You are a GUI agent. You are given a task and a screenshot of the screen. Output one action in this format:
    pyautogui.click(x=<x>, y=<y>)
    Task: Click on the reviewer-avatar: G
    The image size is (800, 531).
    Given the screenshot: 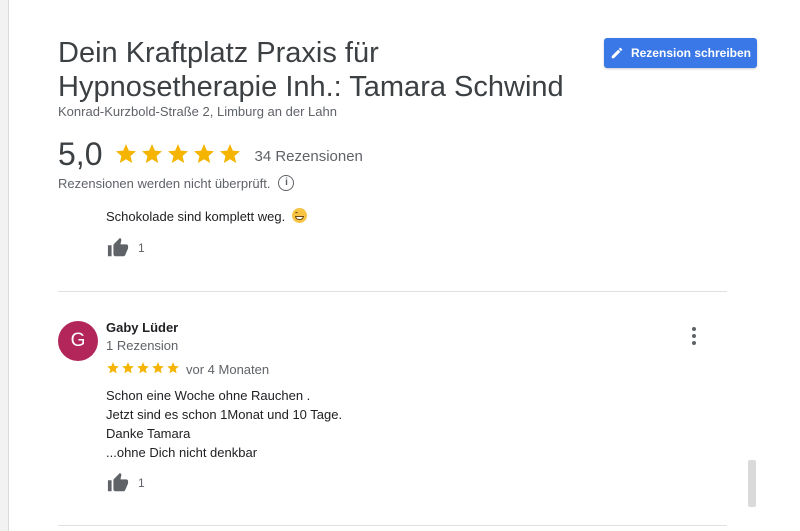 What is the action you would take?
    pyautogui.click(x=78, y=341)
    